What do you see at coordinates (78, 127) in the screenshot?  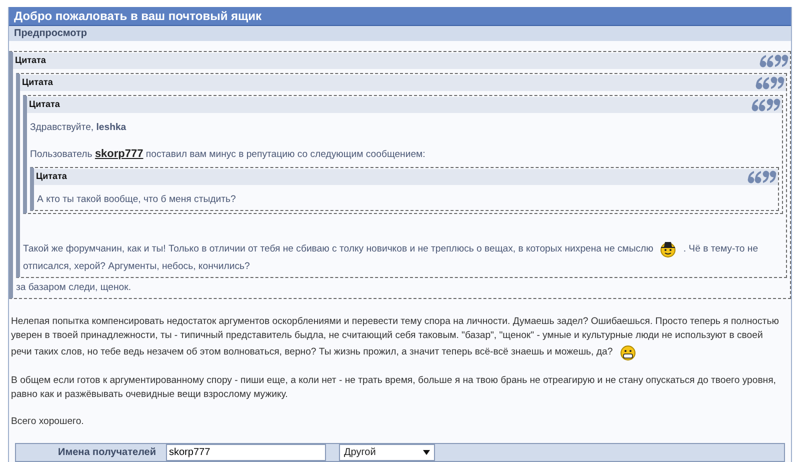 I see `message-text: Здравствуйте, leshka` at bounding box center [78, 127].